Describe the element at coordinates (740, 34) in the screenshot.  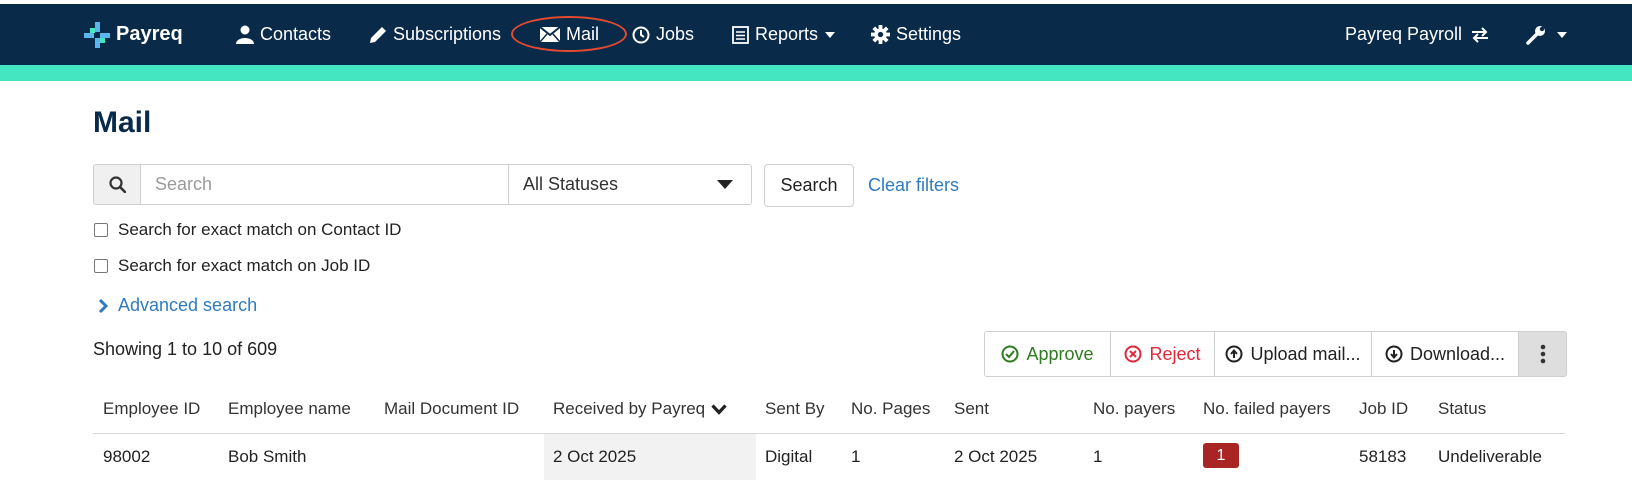
I see `list-icon` at that location.